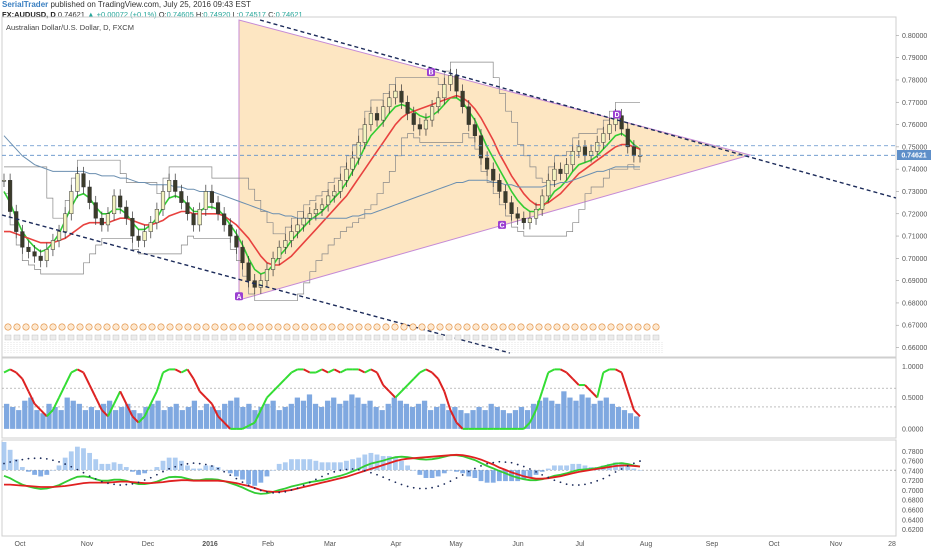  Describe the element at coordinates (332, 337) in the screenshot. I see `event-flag-icon` at that location.